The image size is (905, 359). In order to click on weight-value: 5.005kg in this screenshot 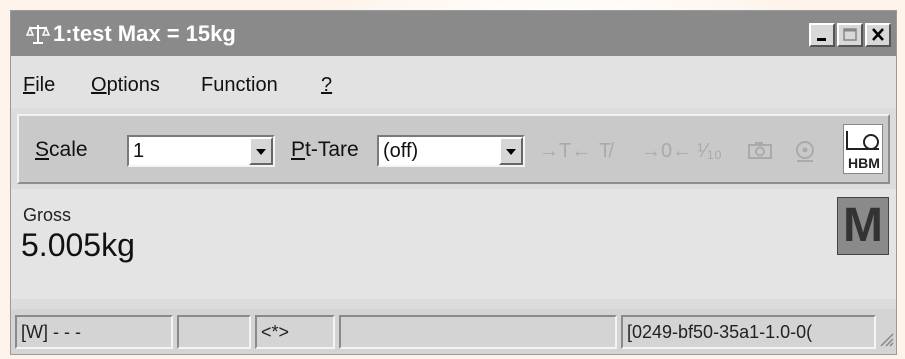, I will do `click(78, 245)`.